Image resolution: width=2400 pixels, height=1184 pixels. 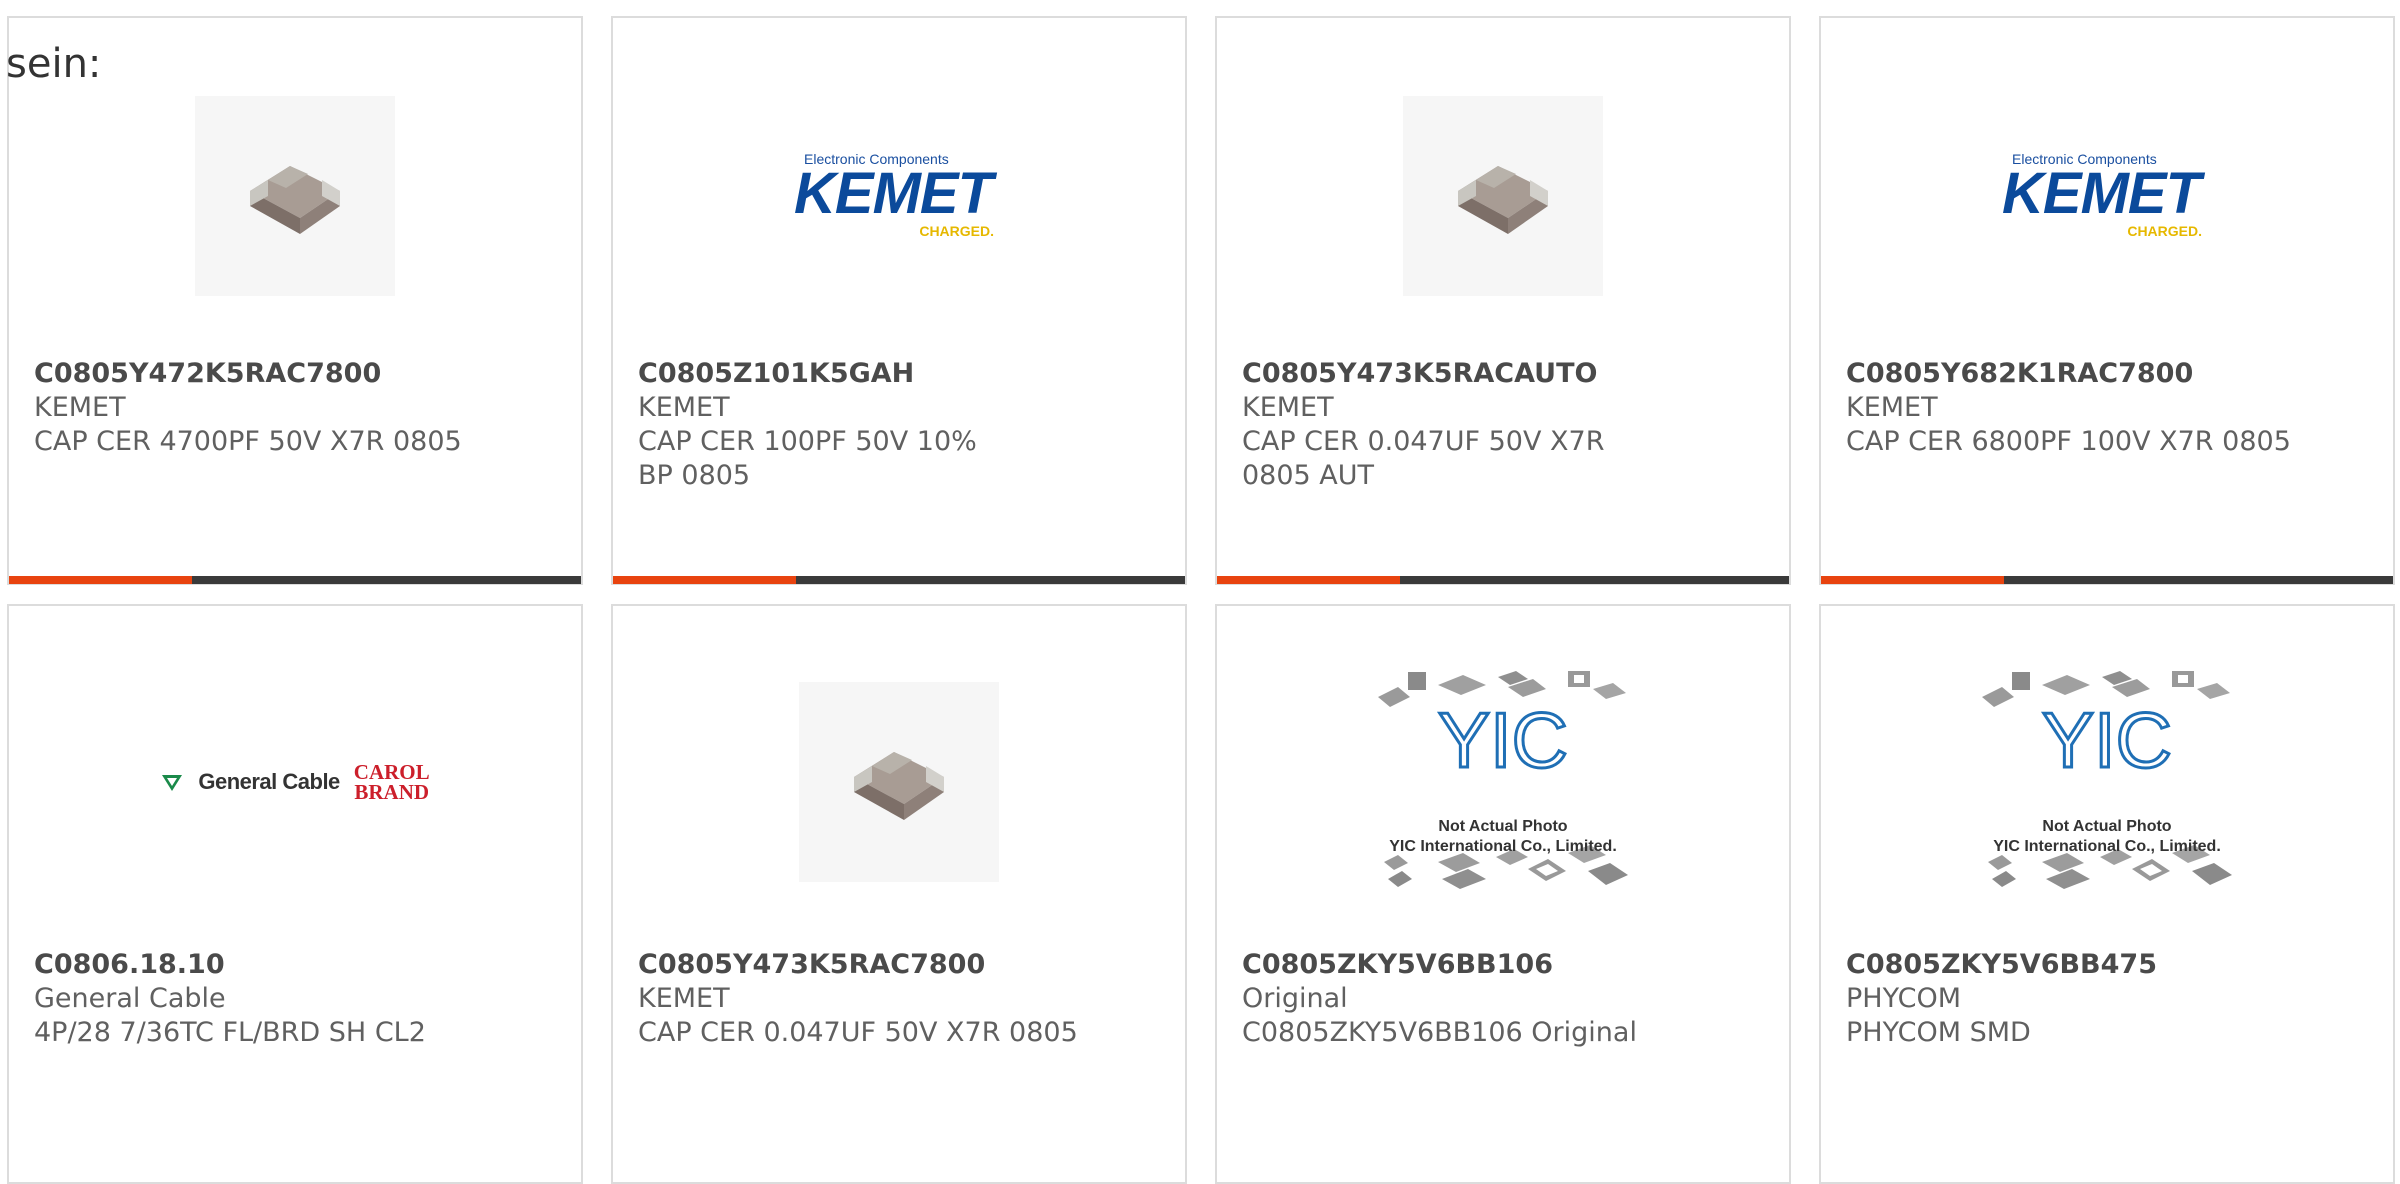 I want to click on part-number: C0805Y473K5RACAUTO, so click(x=1485, y=374).